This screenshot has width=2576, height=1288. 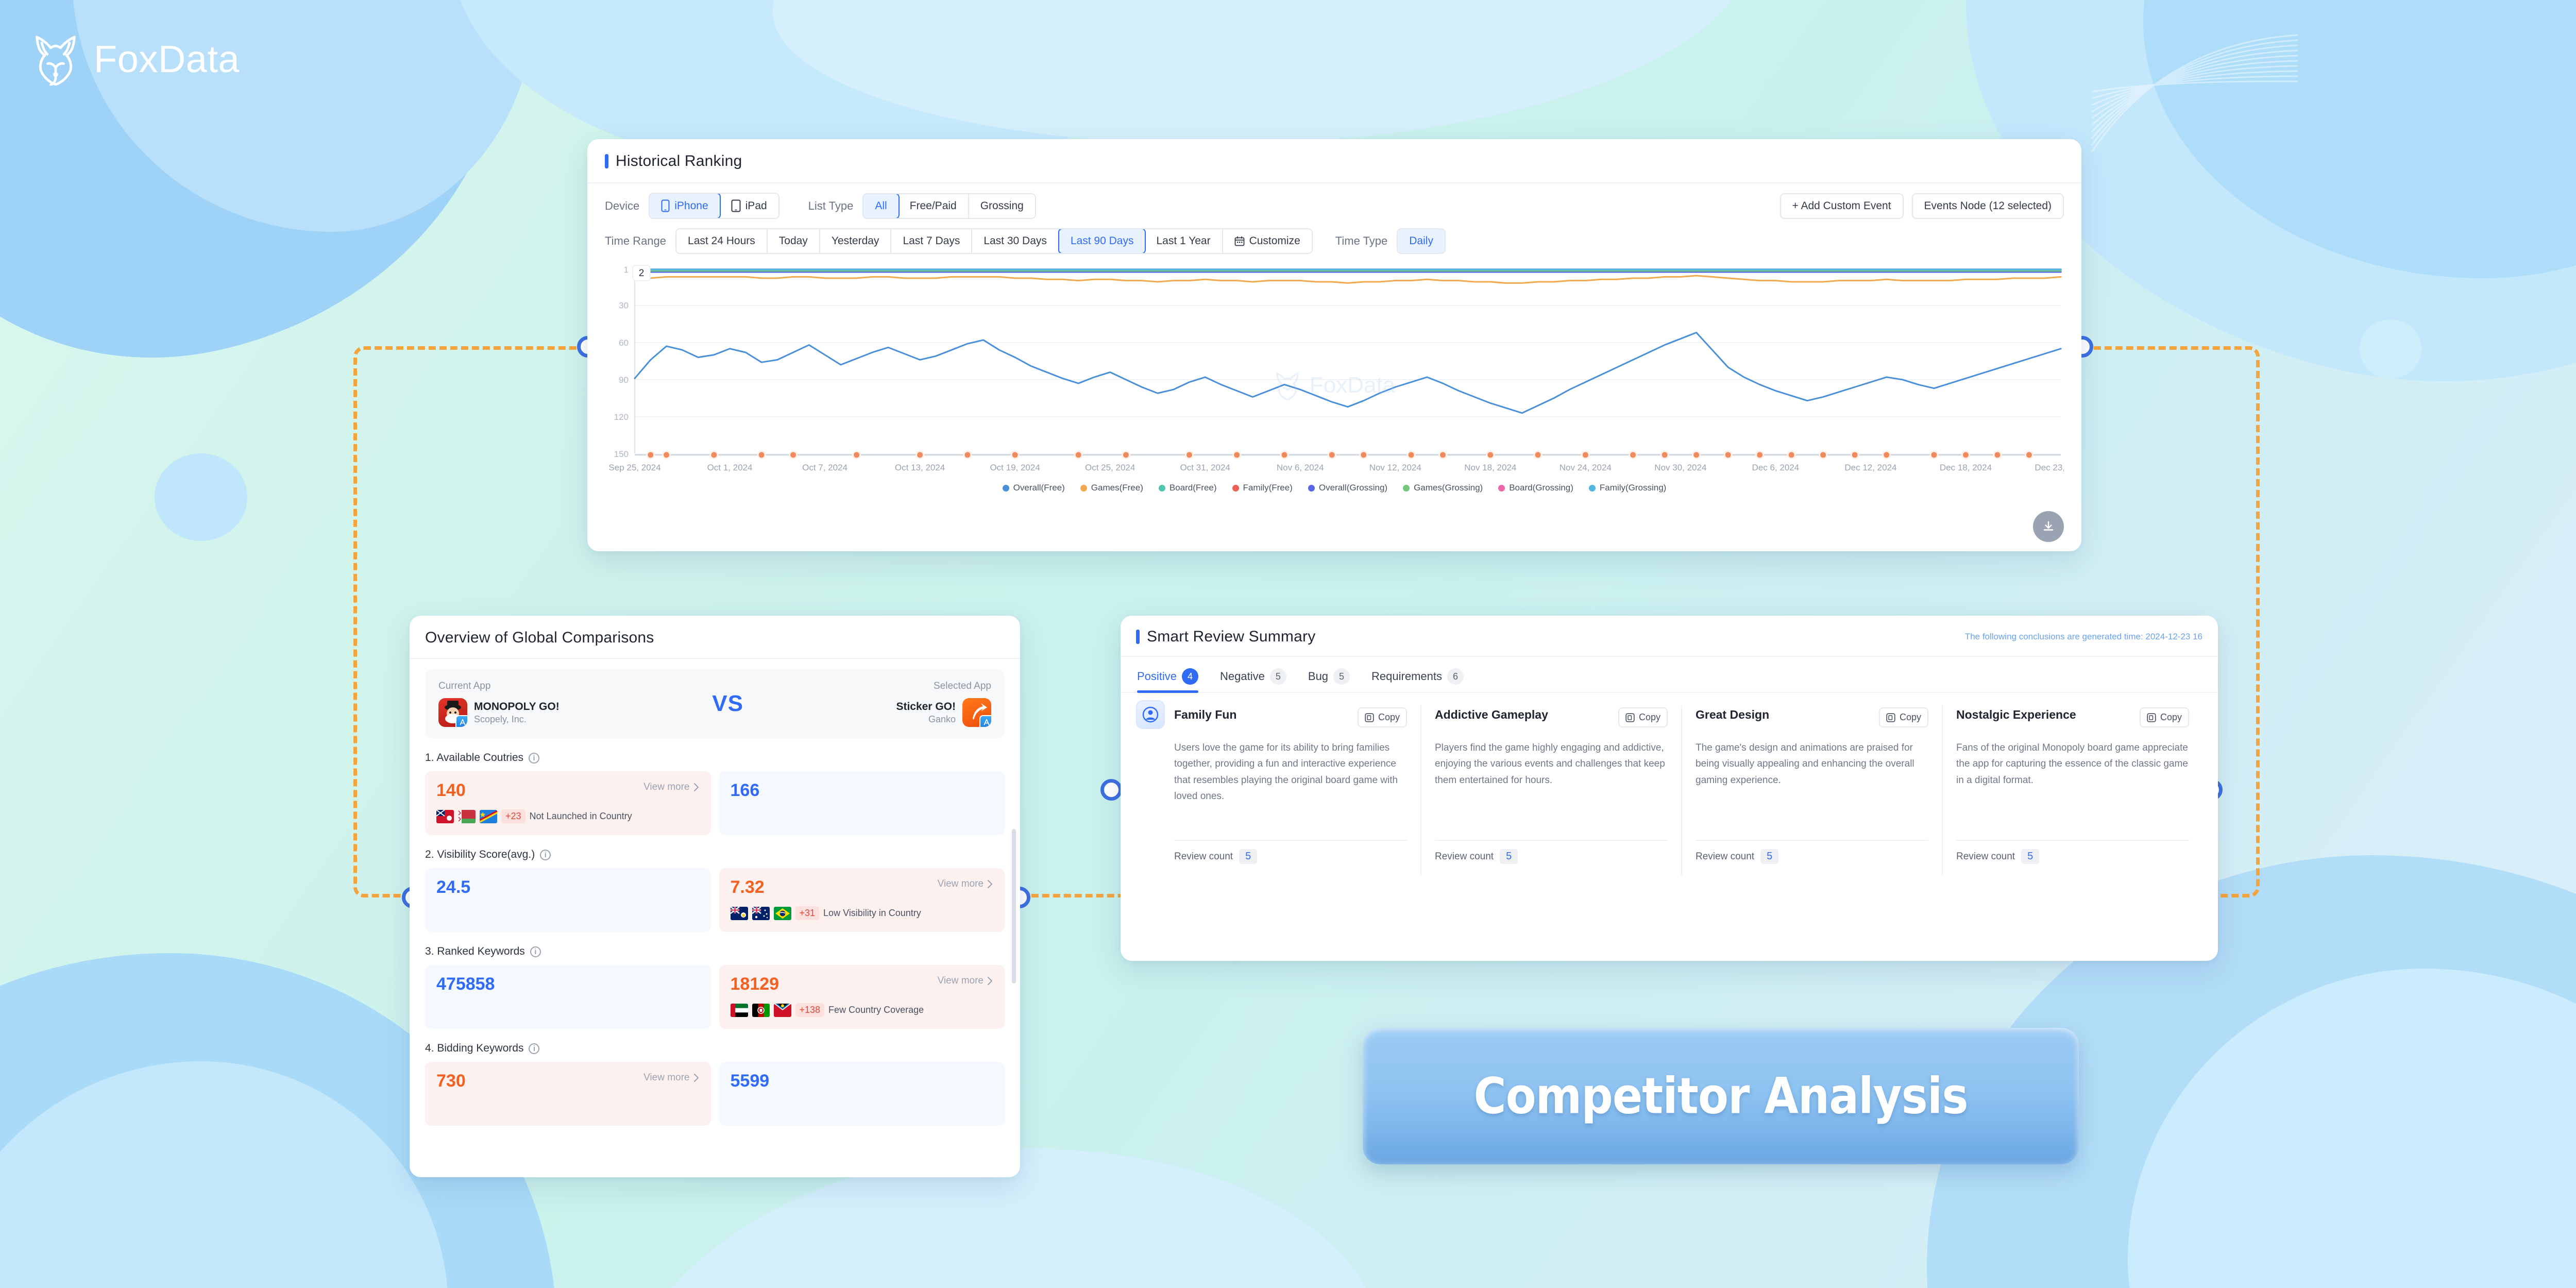 I want to click on info-icon-1: i, so click(x=534, y=758).